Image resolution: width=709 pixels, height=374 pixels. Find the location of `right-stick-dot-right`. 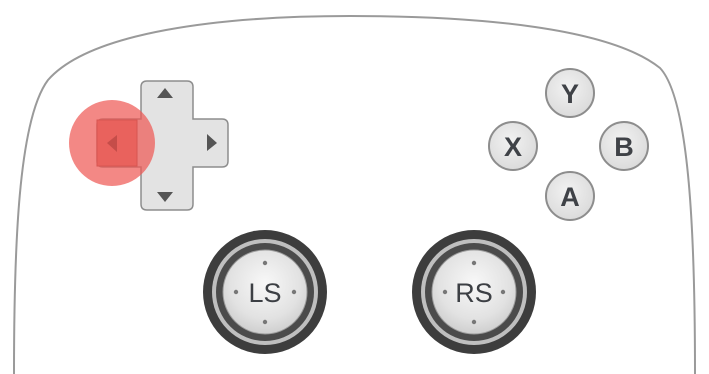

right-stick-dot-right is located at coordinates (503, 292).